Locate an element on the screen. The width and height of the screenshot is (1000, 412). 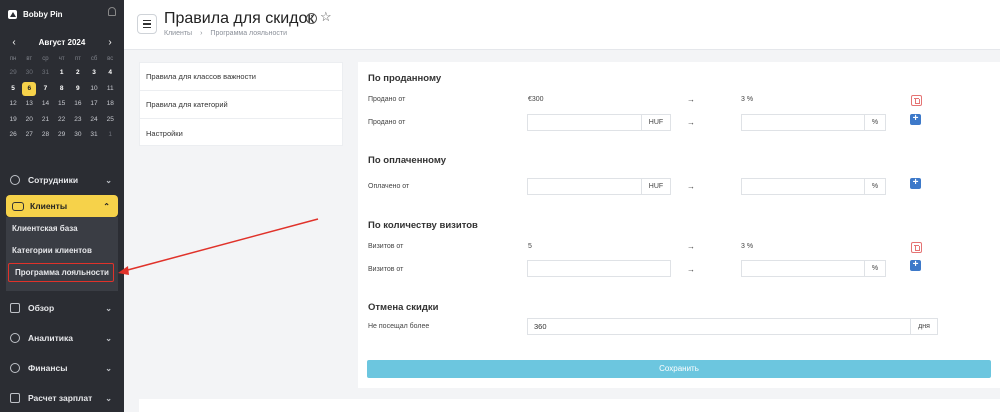
breadcrumb-item-loyalty: Программа лояльности is located at coordinates (248, 33).